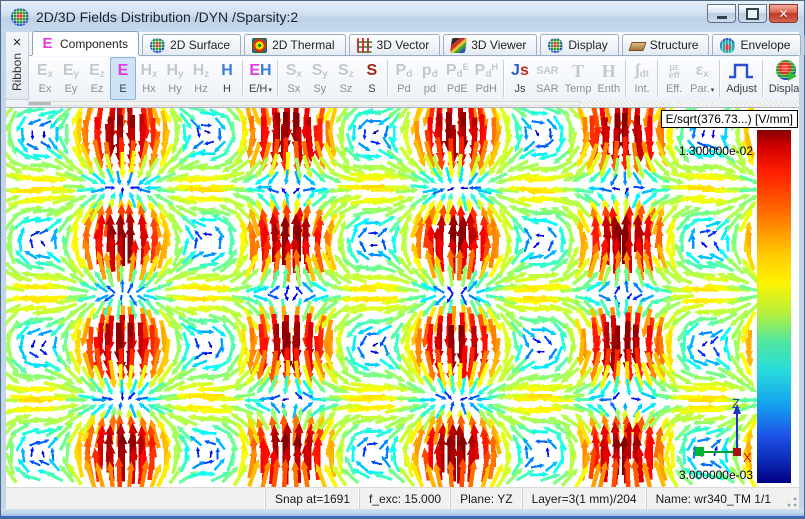 The width and height of the screenshot is (805, 519). I want to click on hz-button: Hz Hz, so click(201, 78).